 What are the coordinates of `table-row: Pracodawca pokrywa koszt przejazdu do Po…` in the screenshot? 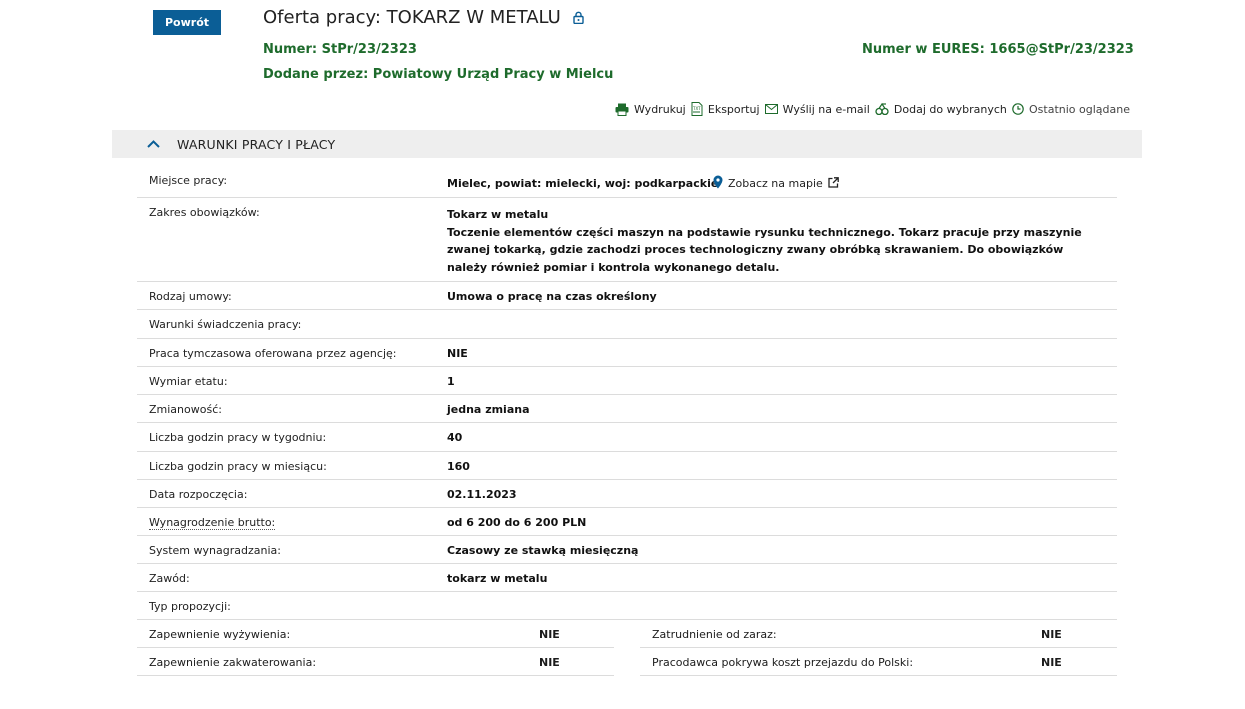 It's located at (878, 662).